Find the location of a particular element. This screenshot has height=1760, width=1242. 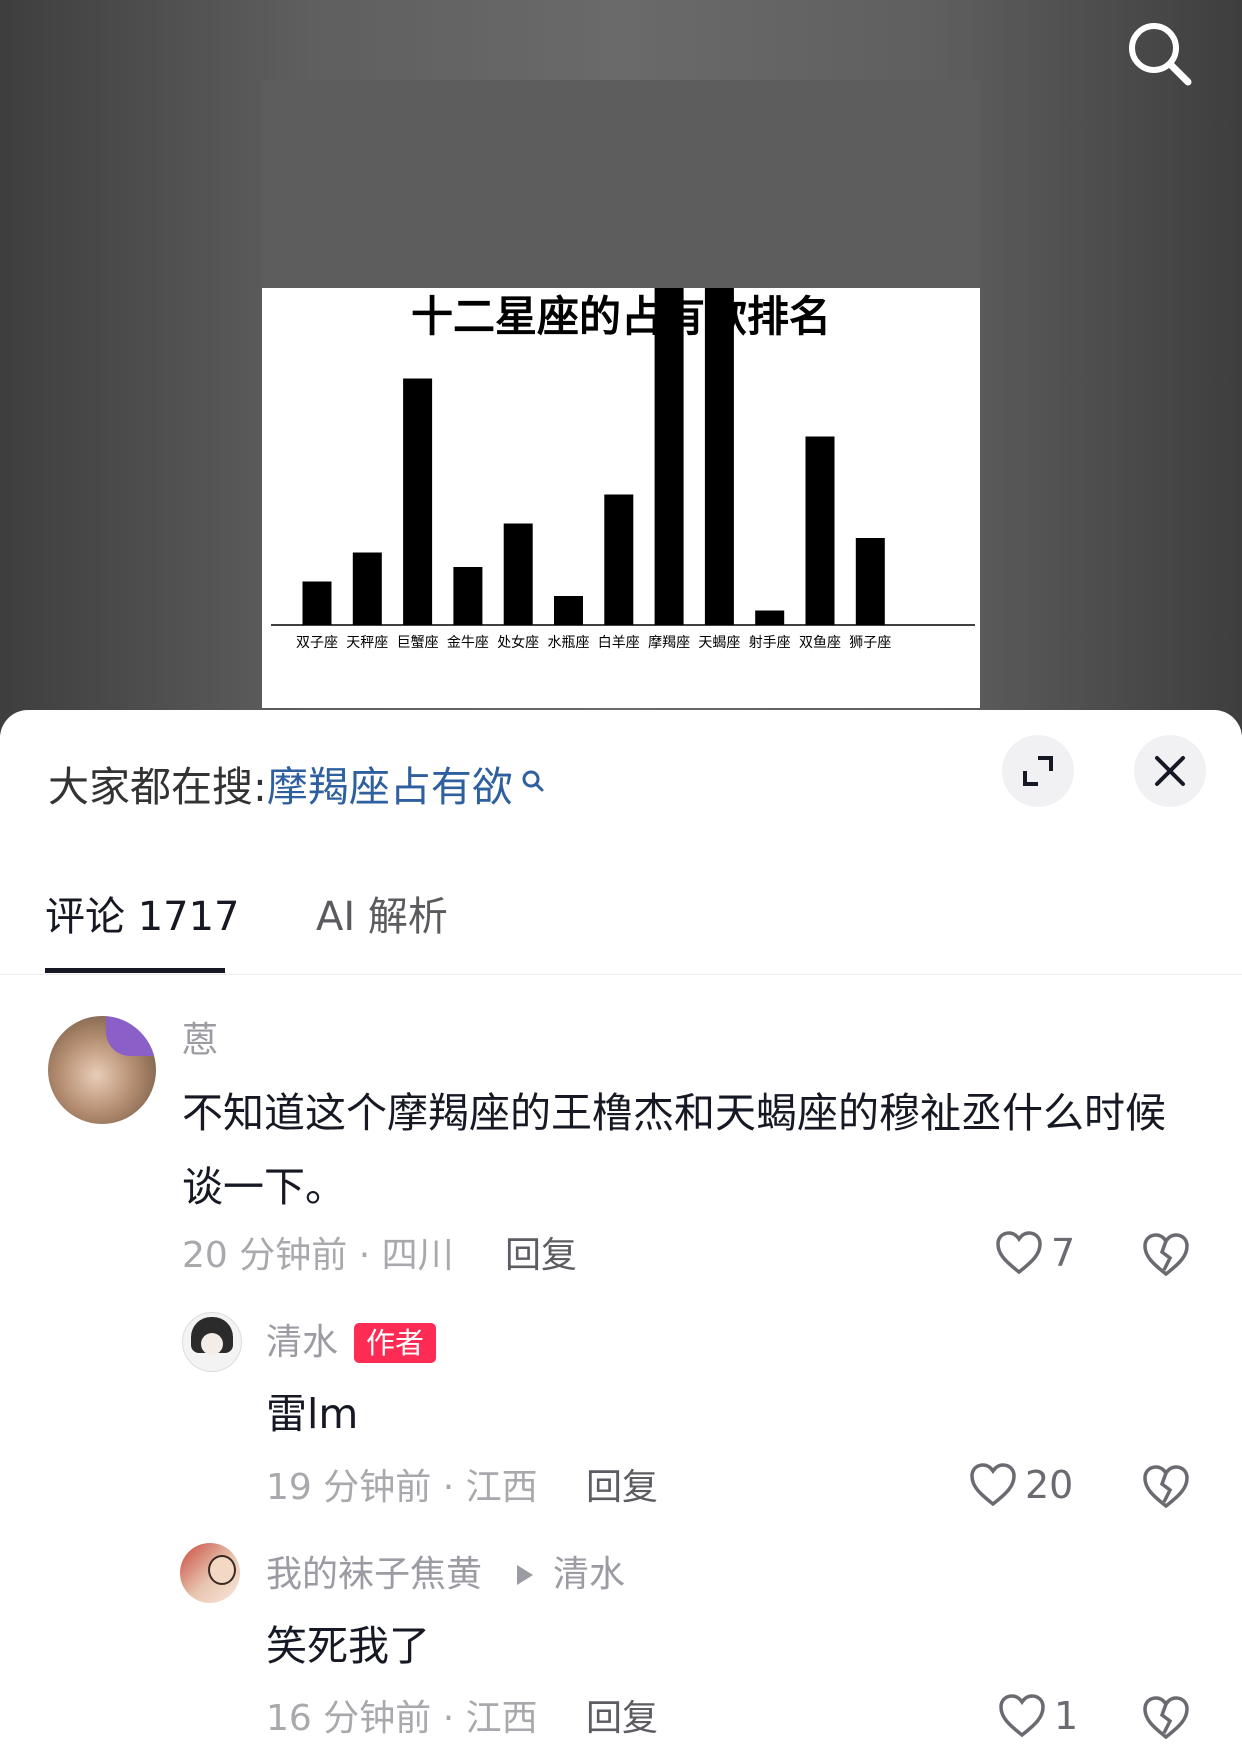

tab-divider is located at coordinates (621, 974).